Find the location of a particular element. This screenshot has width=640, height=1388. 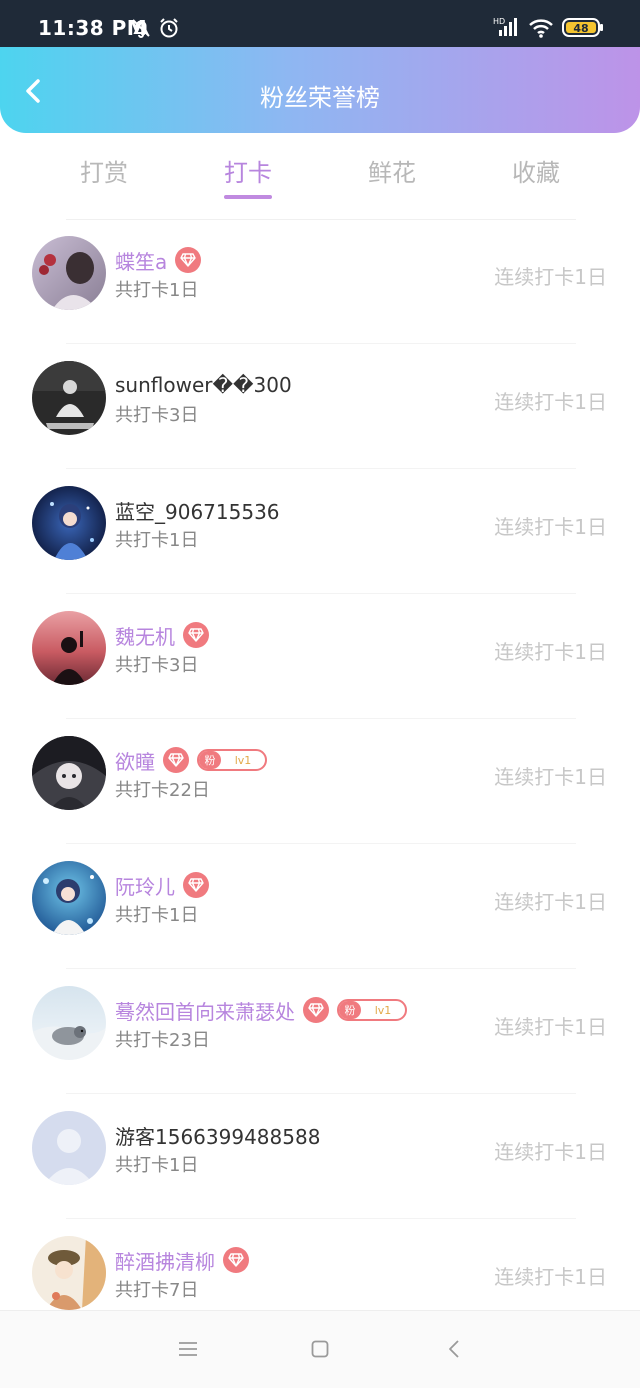

signal-icon: HD is located at coordinates (507, 29).